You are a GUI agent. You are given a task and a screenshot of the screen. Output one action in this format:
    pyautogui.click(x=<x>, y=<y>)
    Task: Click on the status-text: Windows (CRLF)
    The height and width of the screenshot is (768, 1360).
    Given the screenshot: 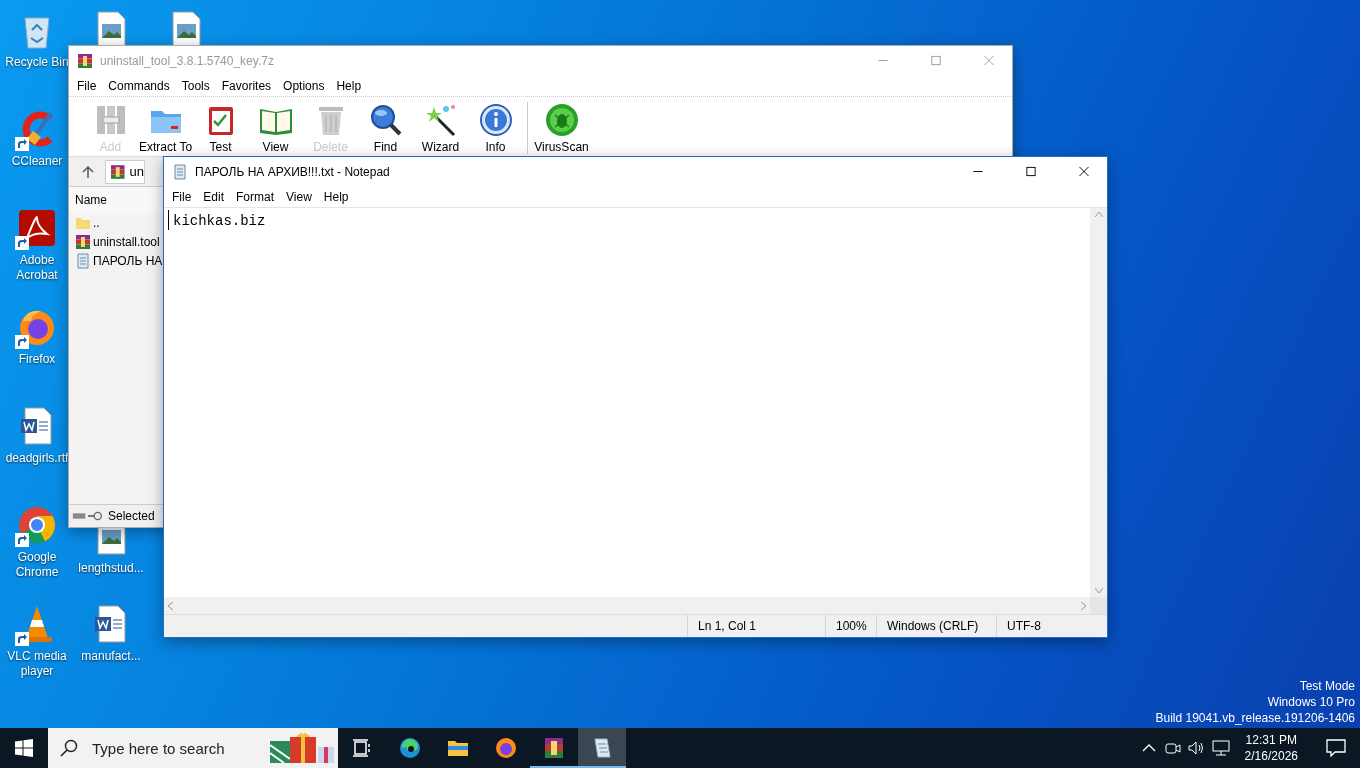 What is the action you would take?
    pyautogui.click(x=936, y=626)
    